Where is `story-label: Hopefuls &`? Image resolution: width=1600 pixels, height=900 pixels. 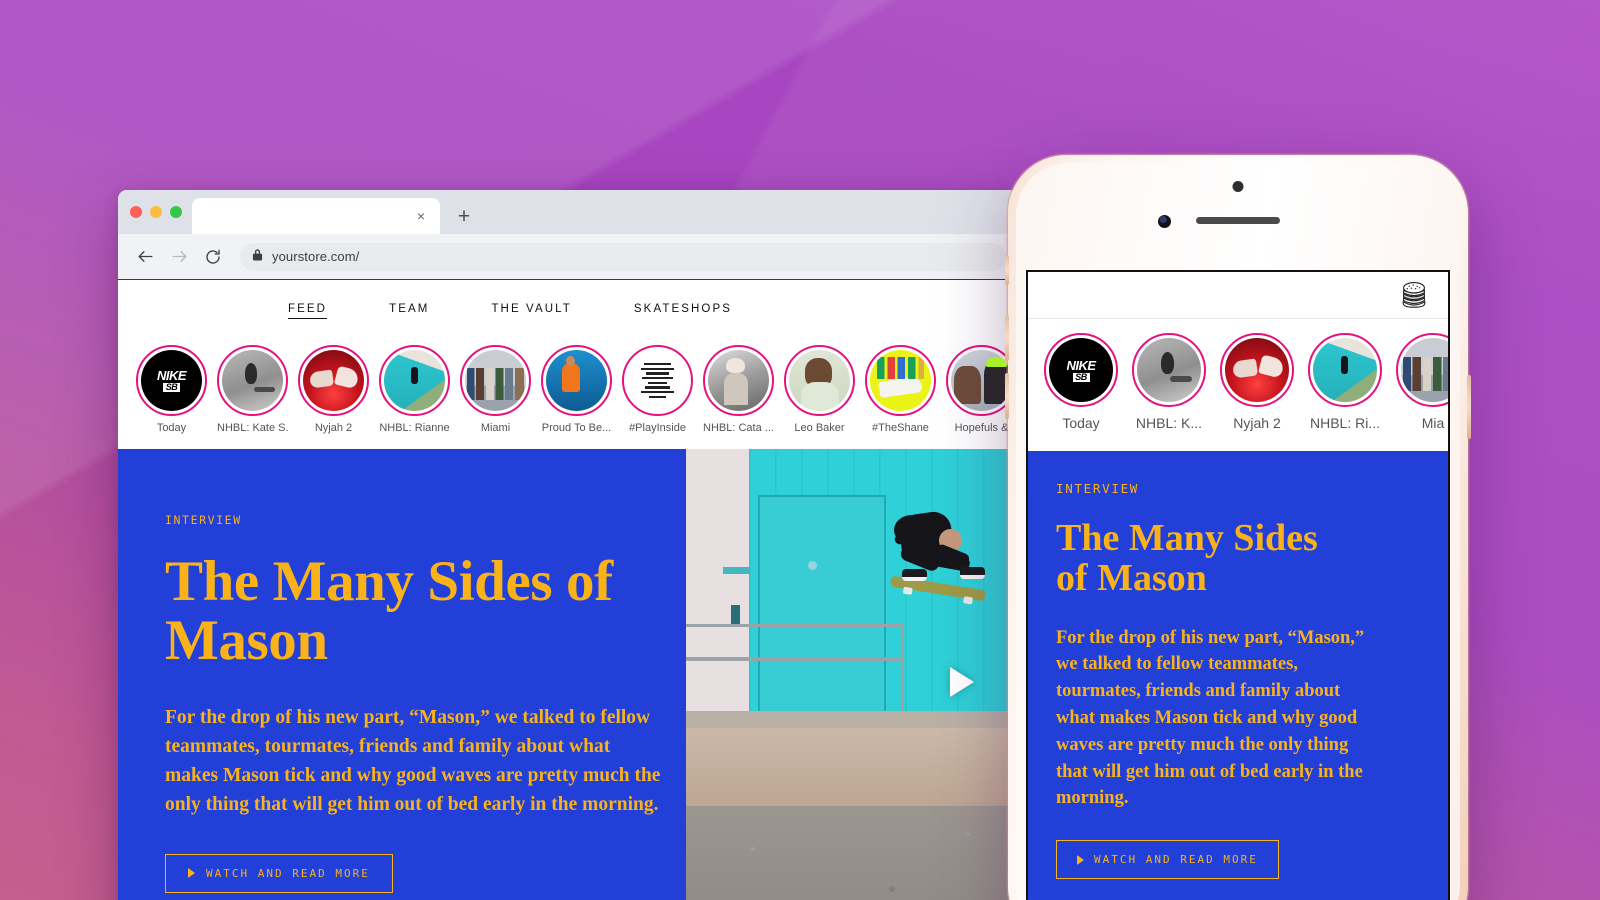 story-label: Hopefuls & is located at coordinates (981, 428).